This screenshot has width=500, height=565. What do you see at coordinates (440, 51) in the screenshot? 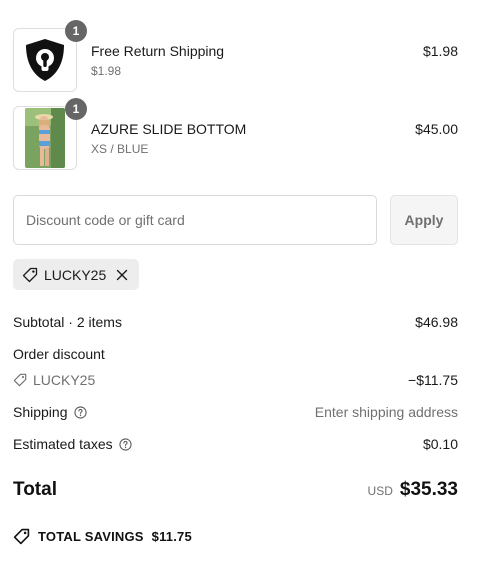
I see `line-item-price: $1.98` at bounding box center [440, 51].